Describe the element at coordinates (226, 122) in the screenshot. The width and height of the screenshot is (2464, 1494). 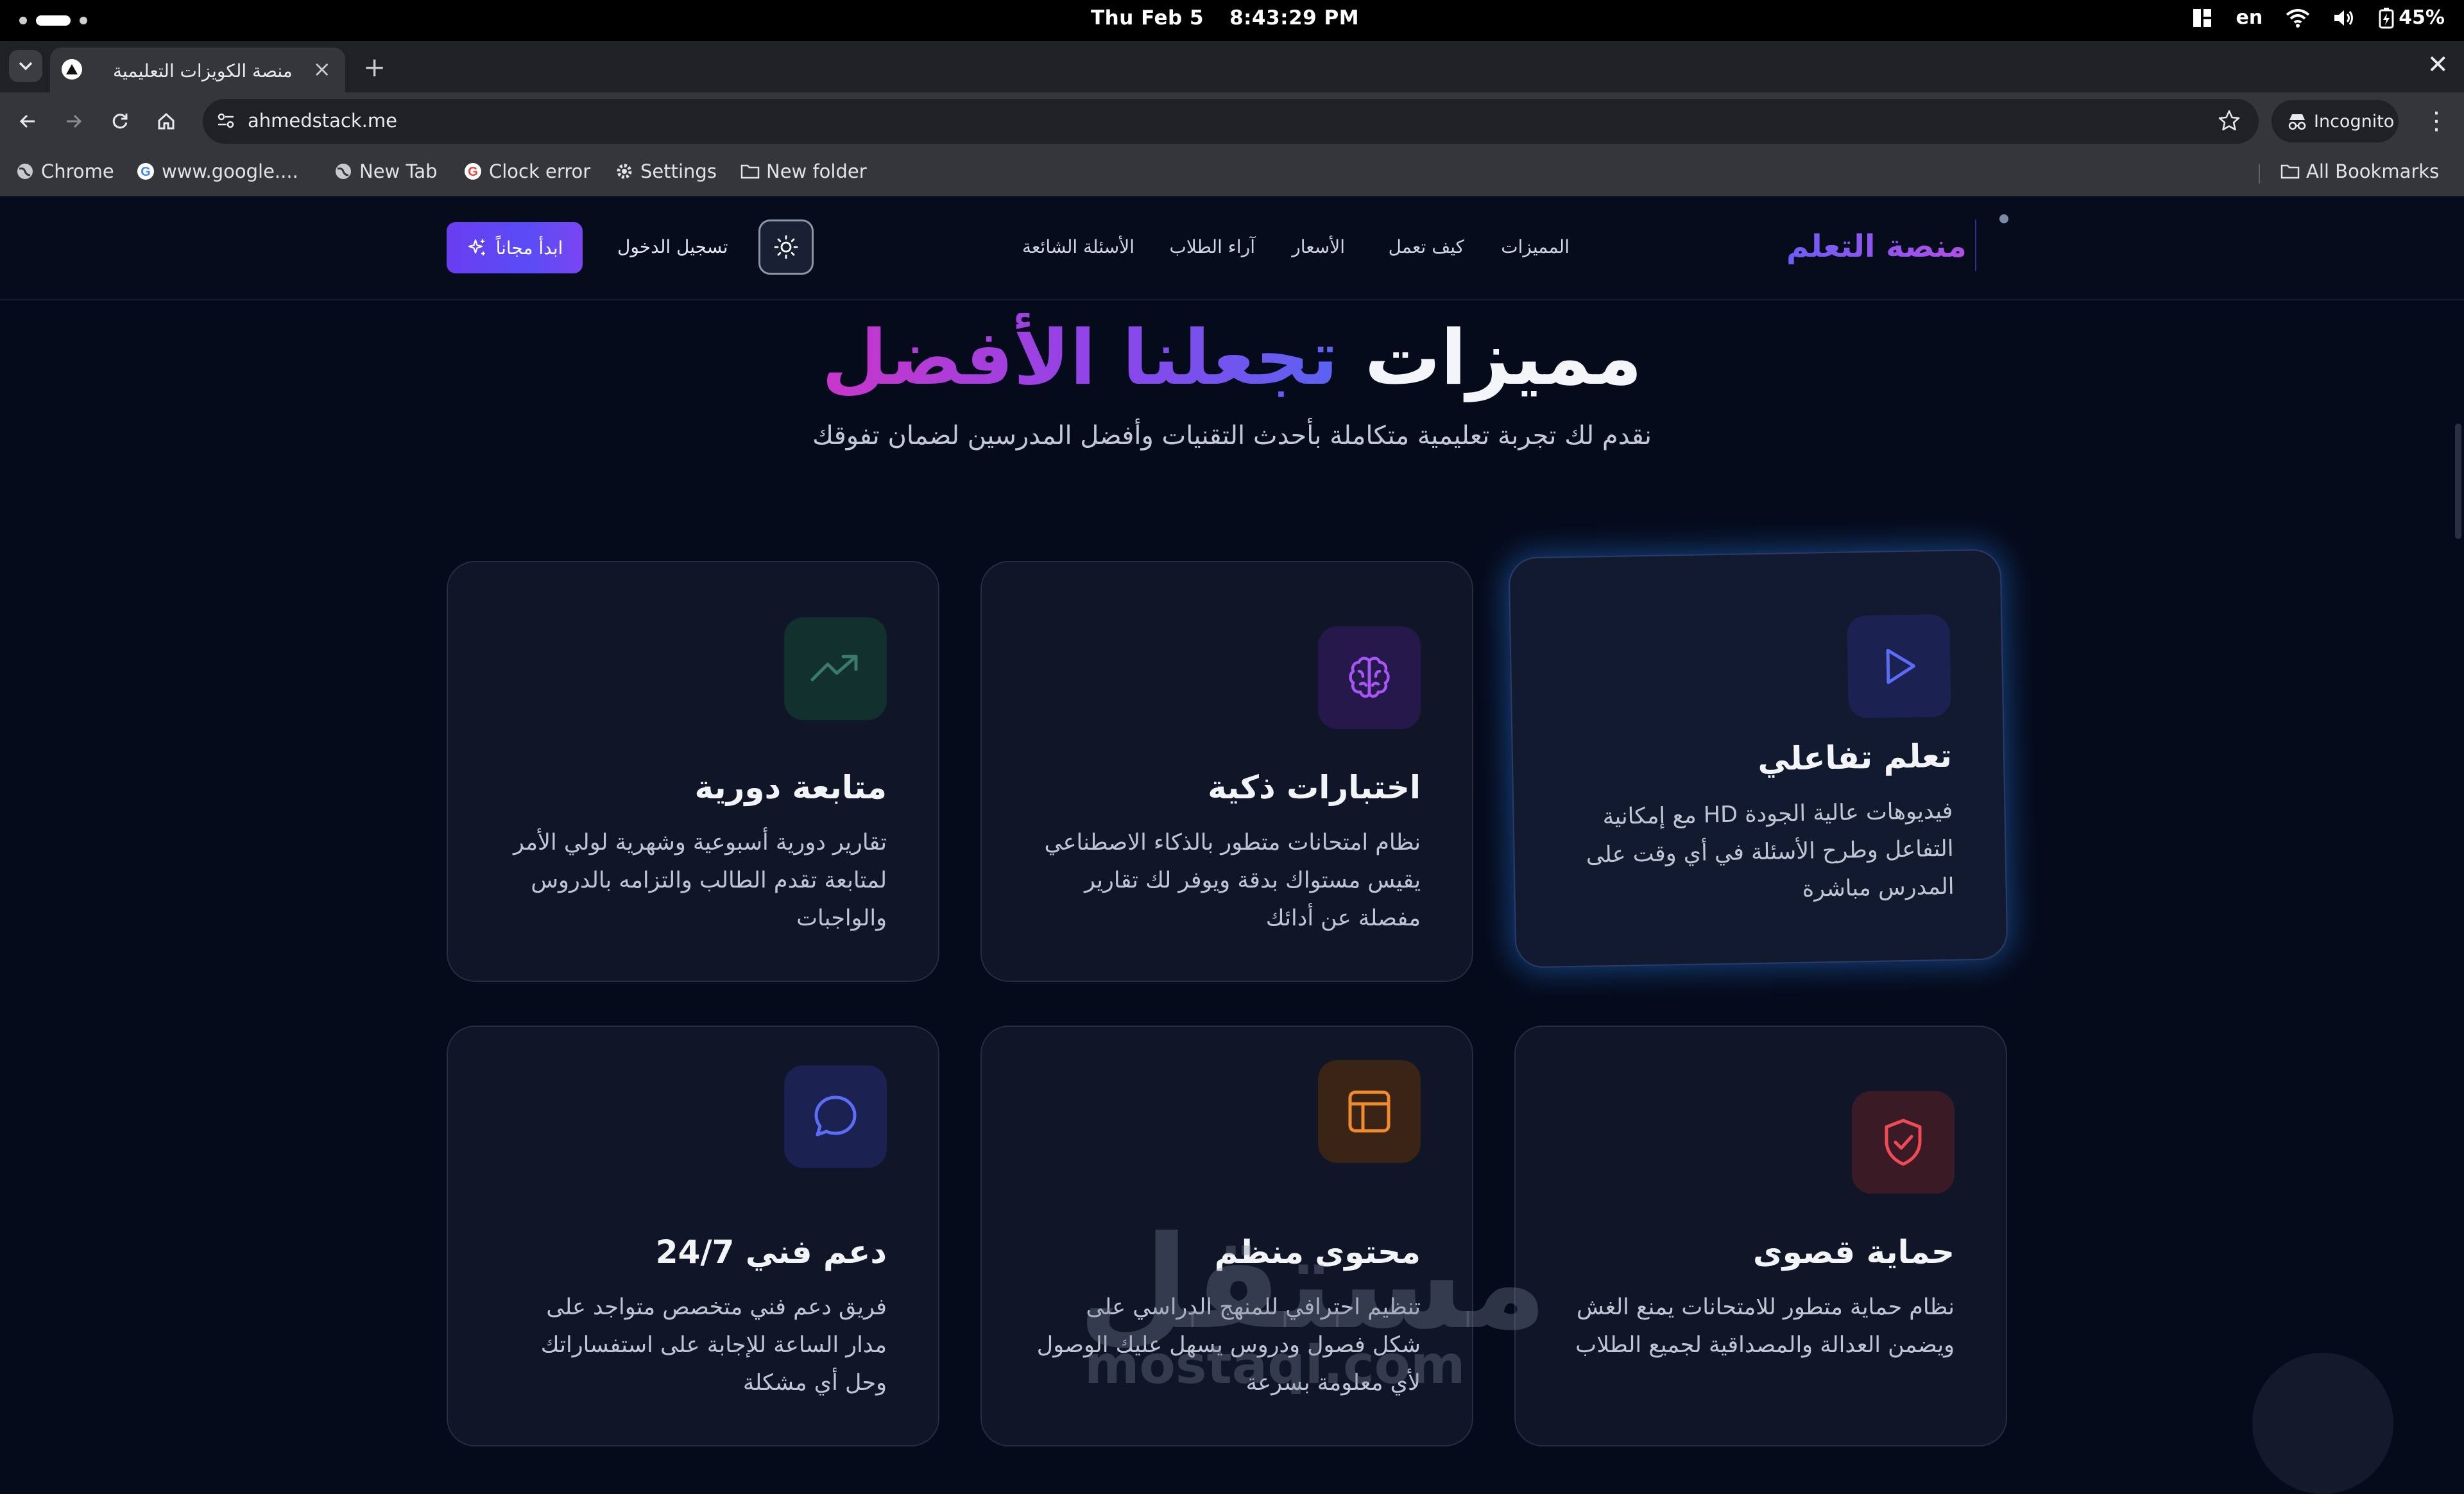
I see `site-info-icon` at that location.